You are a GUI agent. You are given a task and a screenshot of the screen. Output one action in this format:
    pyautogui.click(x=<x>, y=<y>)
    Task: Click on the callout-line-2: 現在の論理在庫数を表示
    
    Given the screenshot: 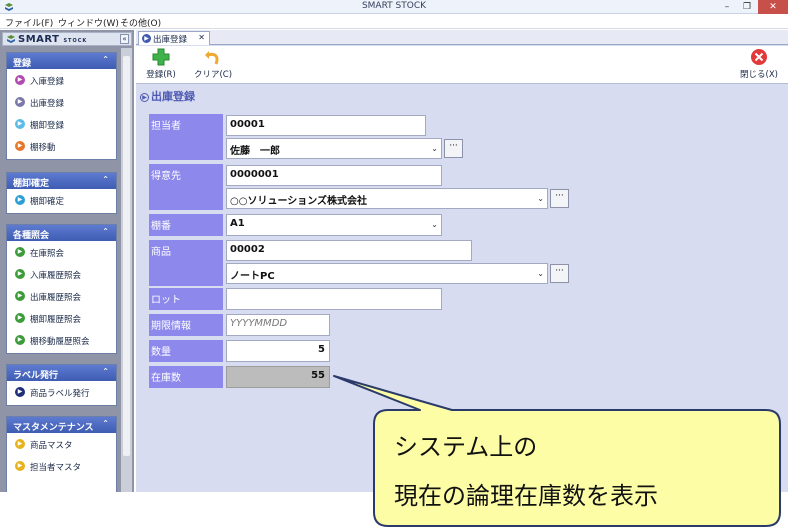 What is the action you would take?
    pyautogui.click(x=526, y=496)
    